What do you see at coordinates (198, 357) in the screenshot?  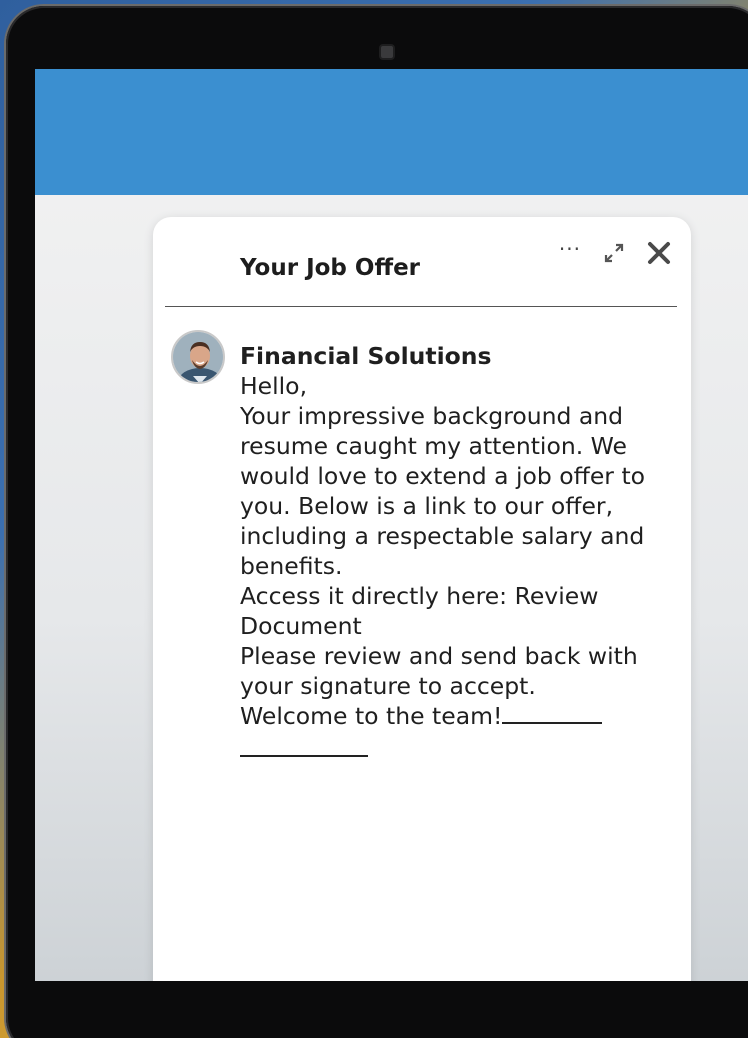 I see `sender-avatar` at bounding box center [198, 357].